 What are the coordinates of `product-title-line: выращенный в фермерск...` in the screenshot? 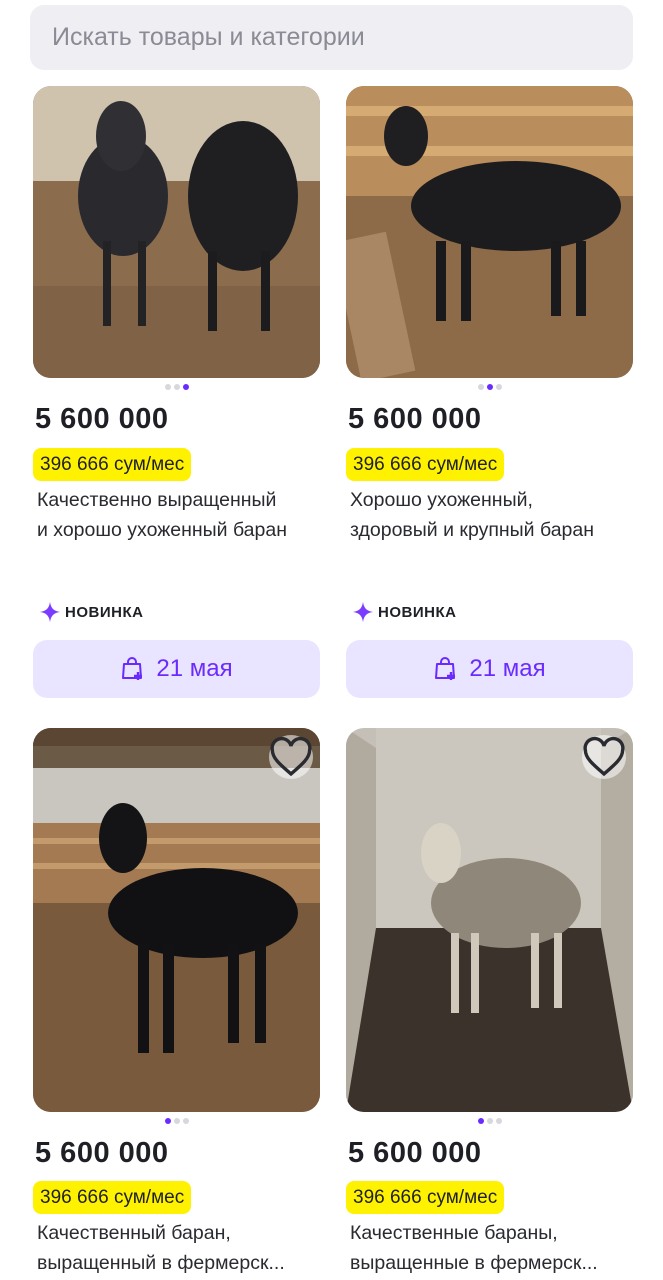 It's located at (161, 1263).